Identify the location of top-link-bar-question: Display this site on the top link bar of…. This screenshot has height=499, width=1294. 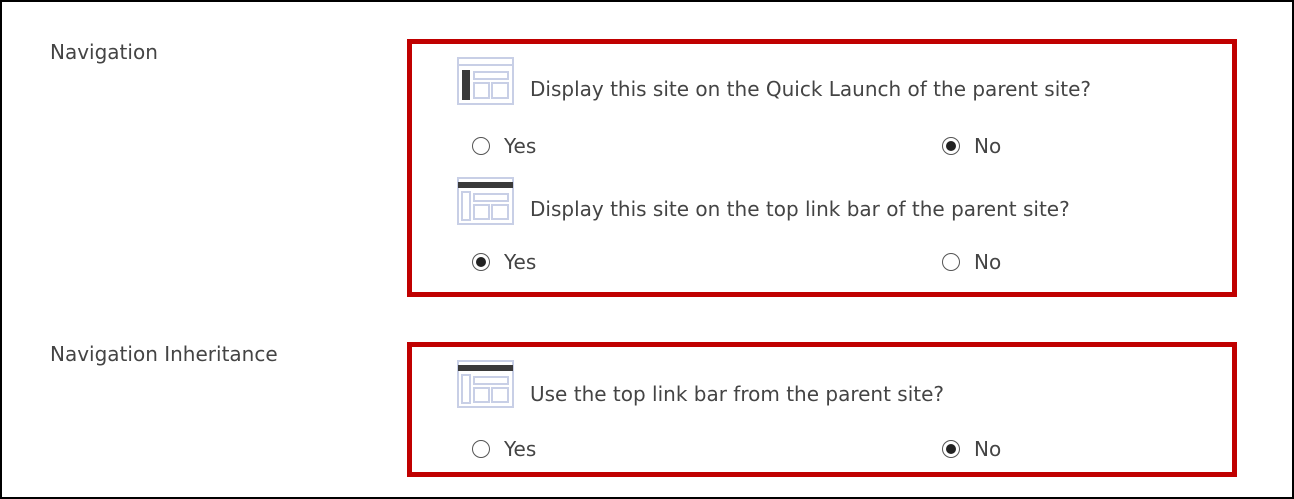
(800, 209).